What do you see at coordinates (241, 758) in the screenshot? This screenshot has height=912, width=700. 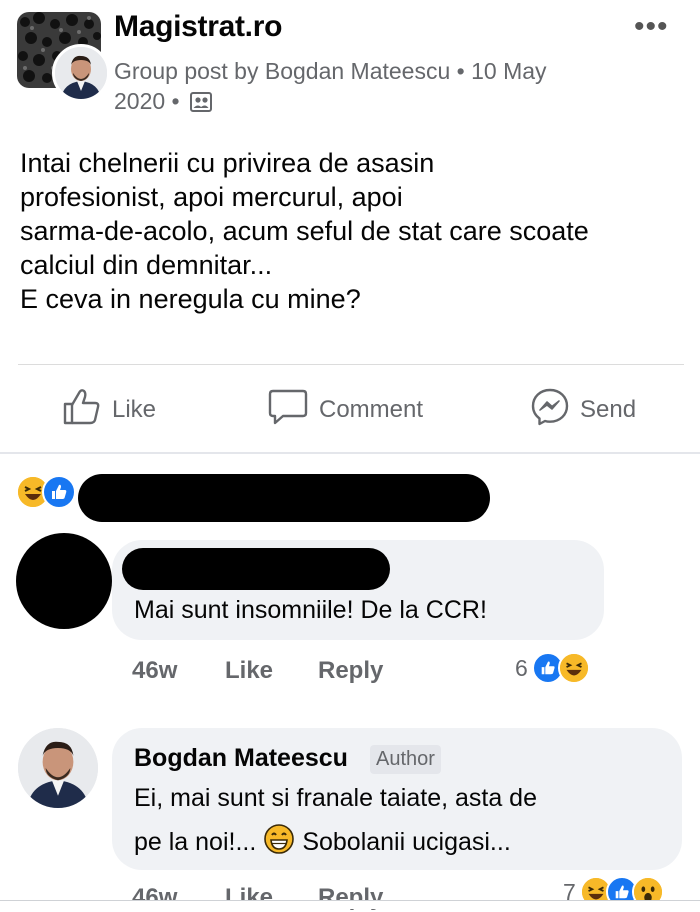 I see `comment-author-name: Bogdan Mateescu` at bounding box center [241, 758].